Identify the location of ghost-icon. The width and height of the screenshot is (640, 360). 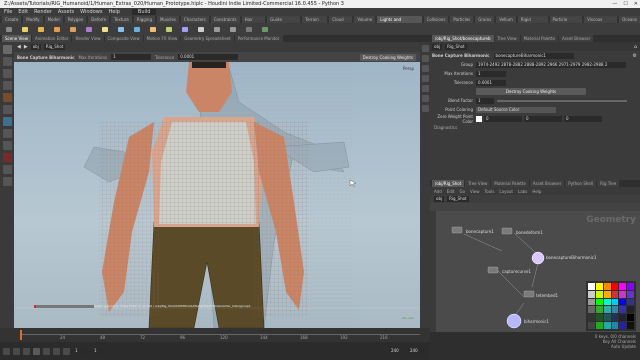
(425, 108).